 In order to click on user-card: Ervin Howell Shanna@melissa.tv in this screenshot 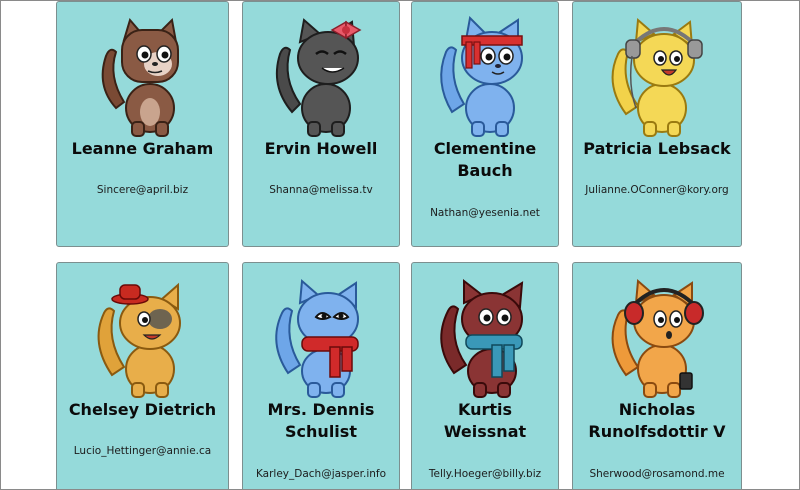, I will do `click(321, 124)`.